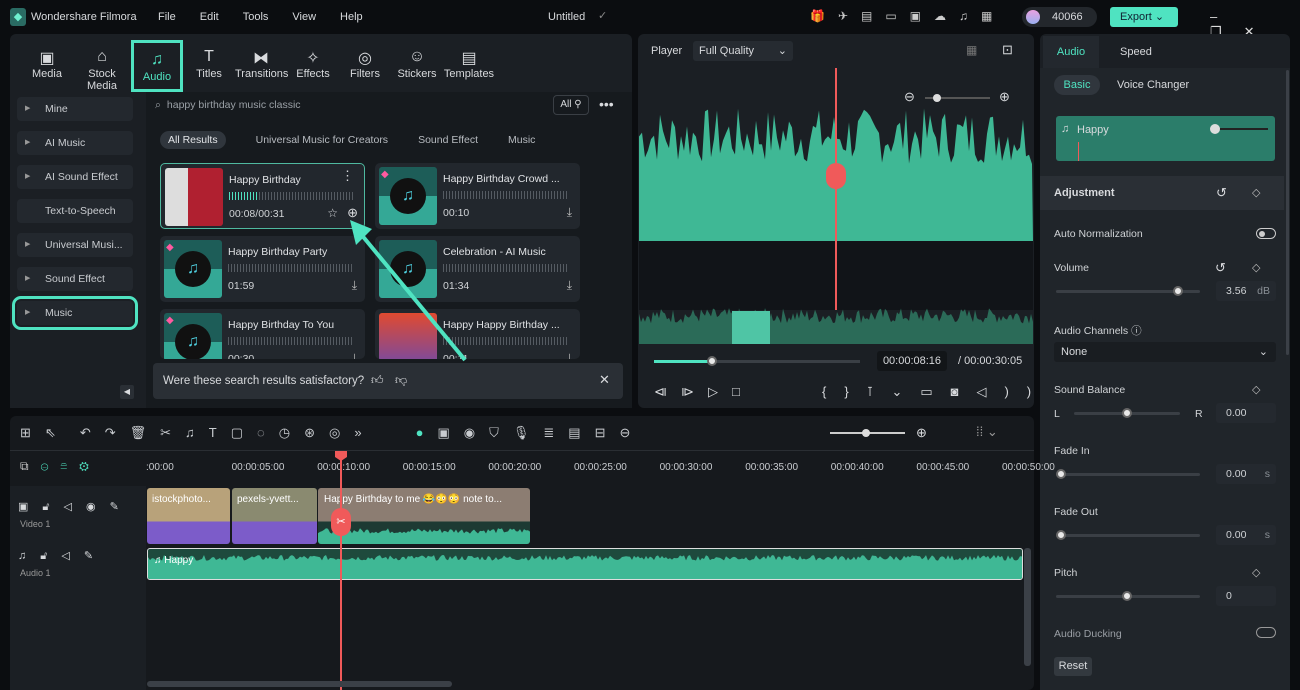  What do you see at coordinates (606, 104) in the screenshot?
I see `more-icon: •••` at bounding box center [606, 104].